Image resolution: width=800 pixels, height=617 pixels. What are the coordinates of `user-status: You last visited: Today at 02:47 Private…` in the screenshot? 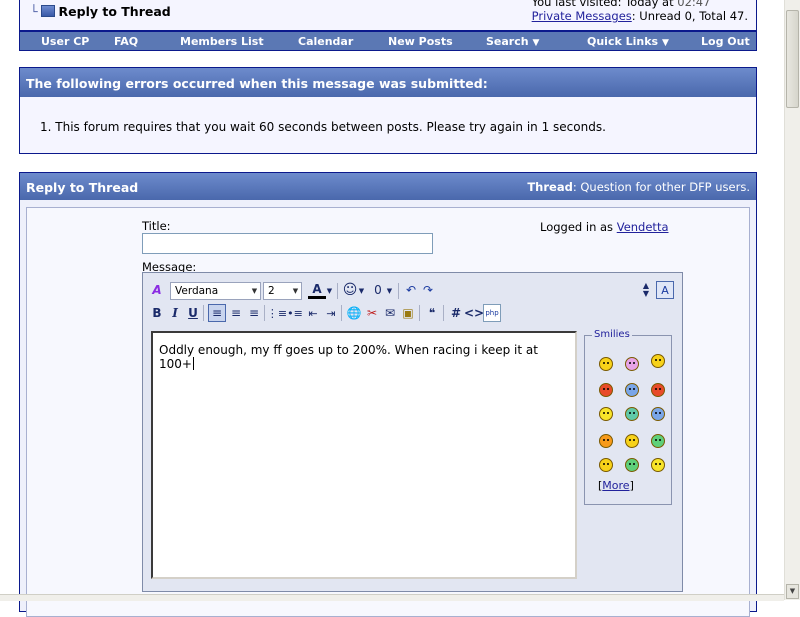 It's located at (640, 11).